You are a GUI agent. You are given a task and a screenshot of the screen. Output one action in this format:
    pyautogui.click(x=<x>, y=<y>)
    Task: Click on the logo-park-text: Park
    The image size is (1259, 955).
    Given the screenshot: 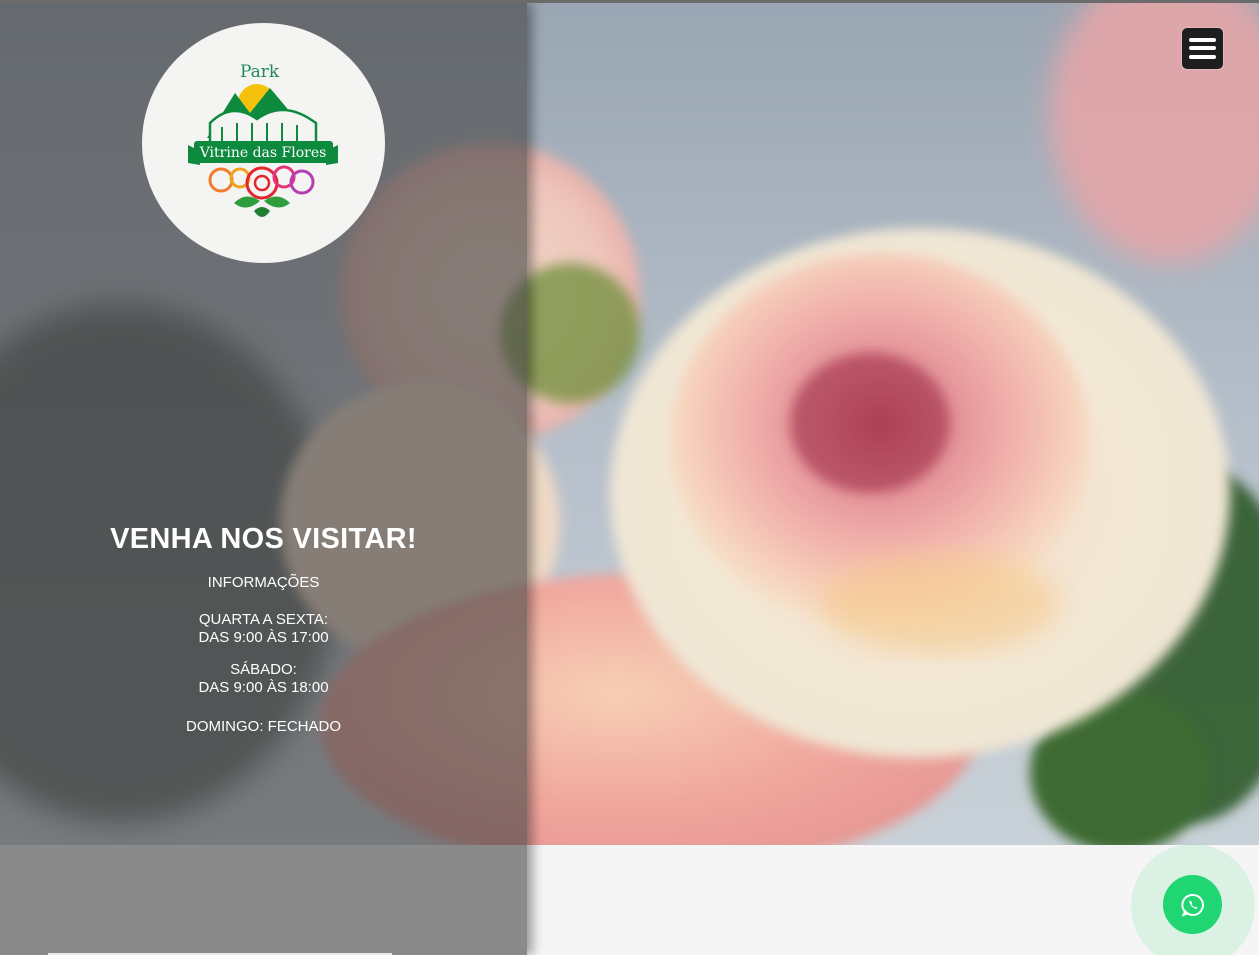 What is the action you would take?
    pyautogui.click(x=260, y=72)
    